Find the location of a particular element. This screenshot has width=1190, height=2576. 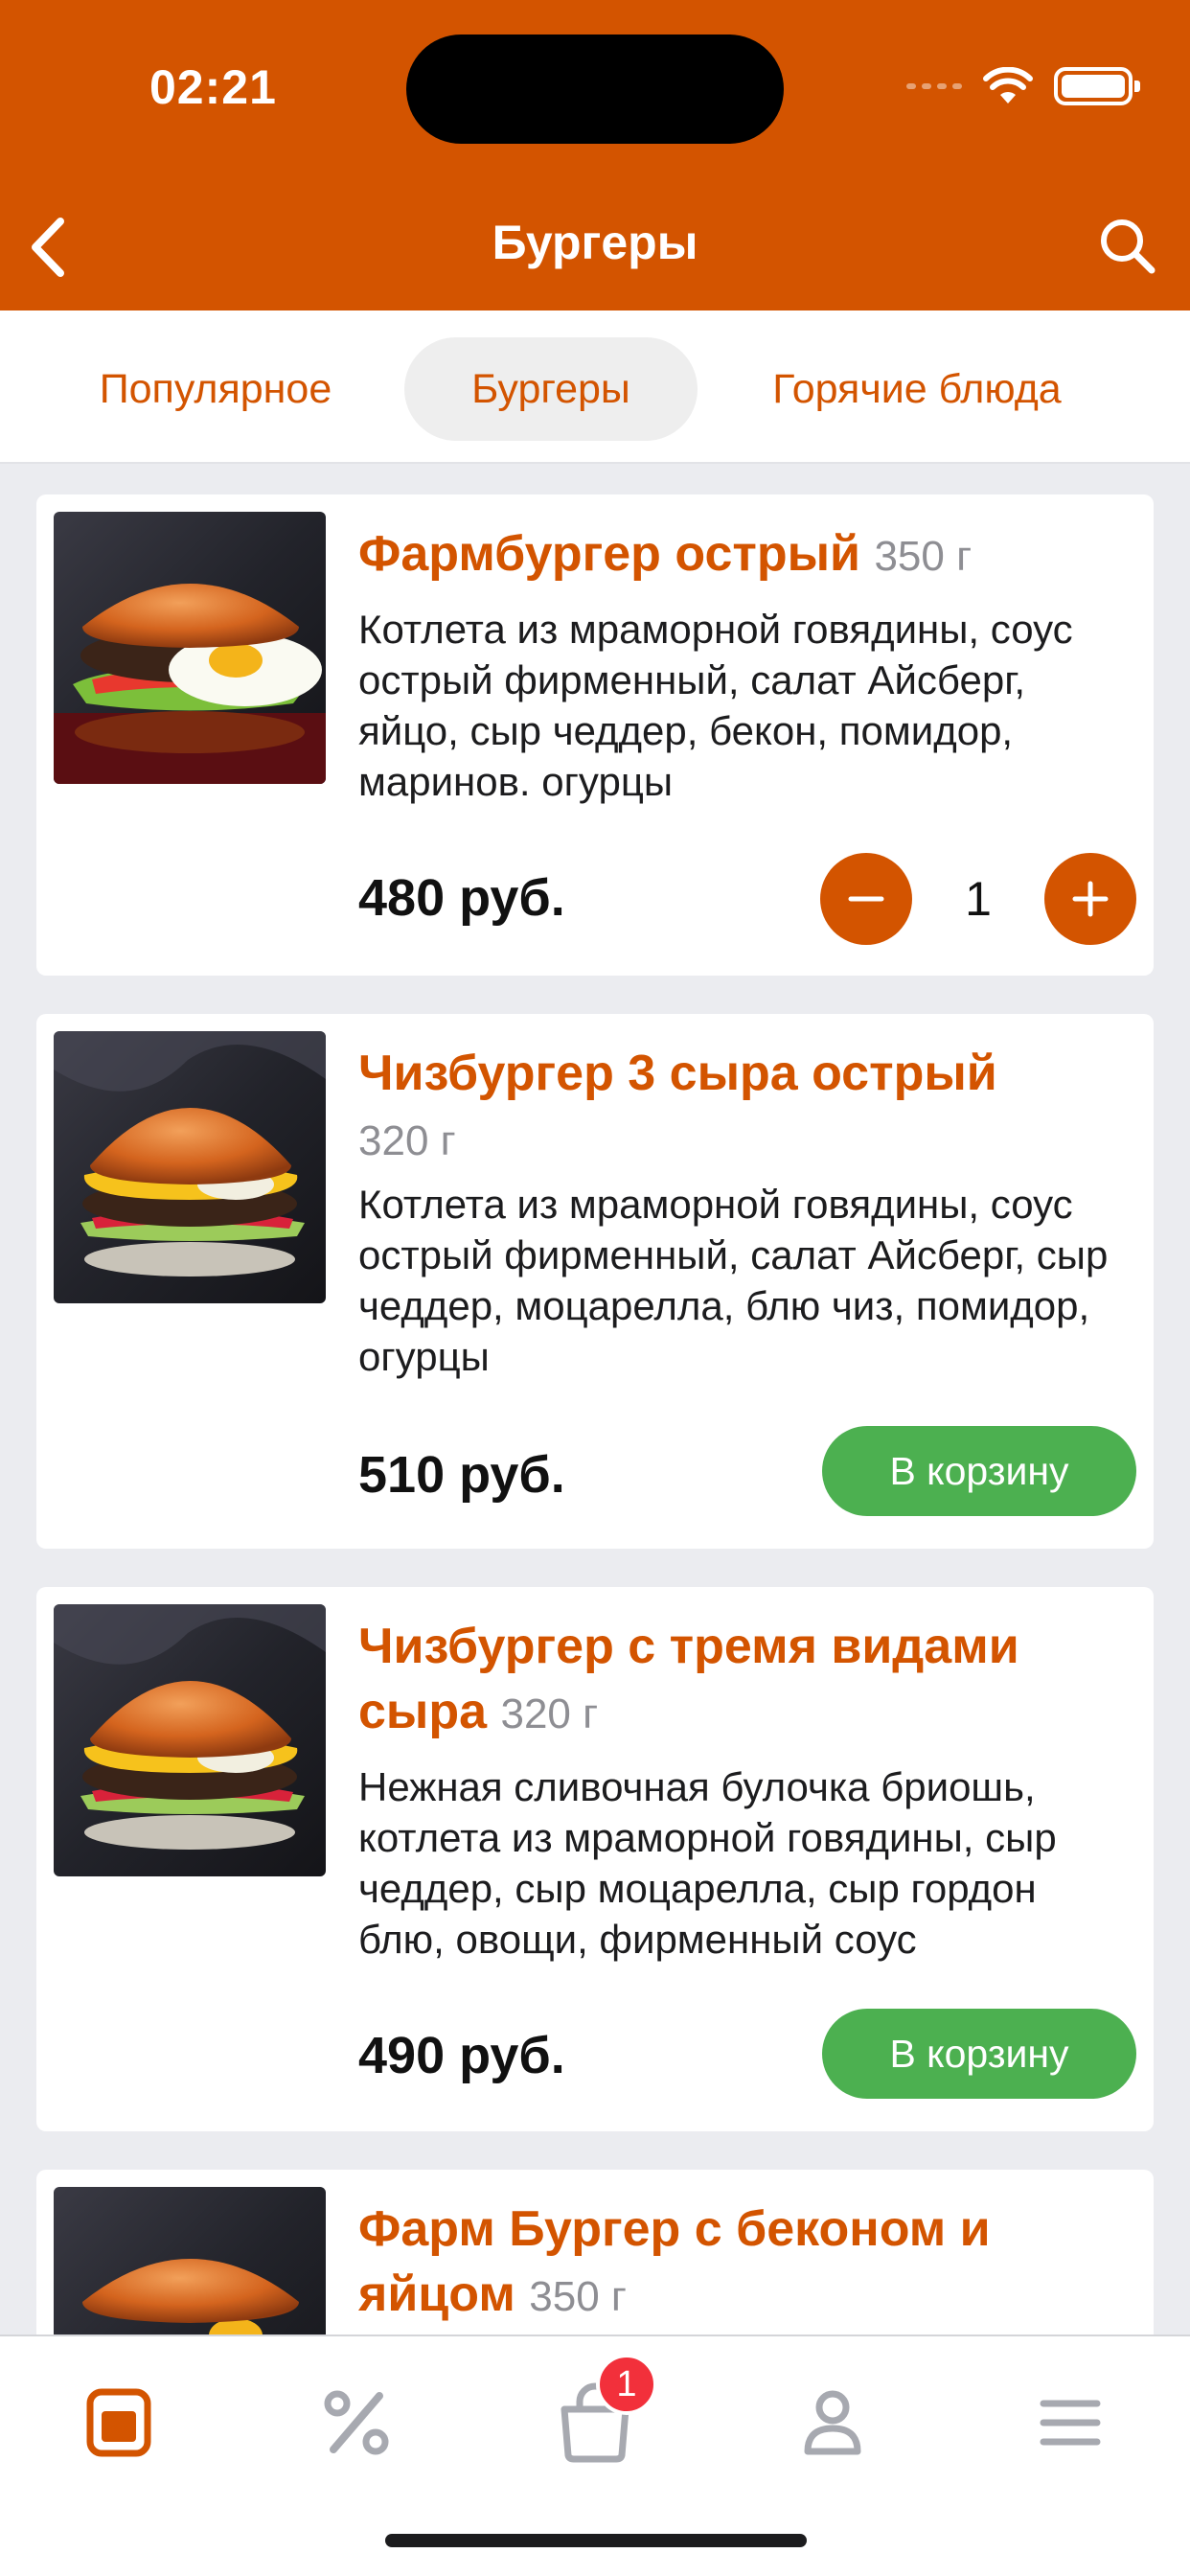

profile-icon is located at coordinates (833, 2422).